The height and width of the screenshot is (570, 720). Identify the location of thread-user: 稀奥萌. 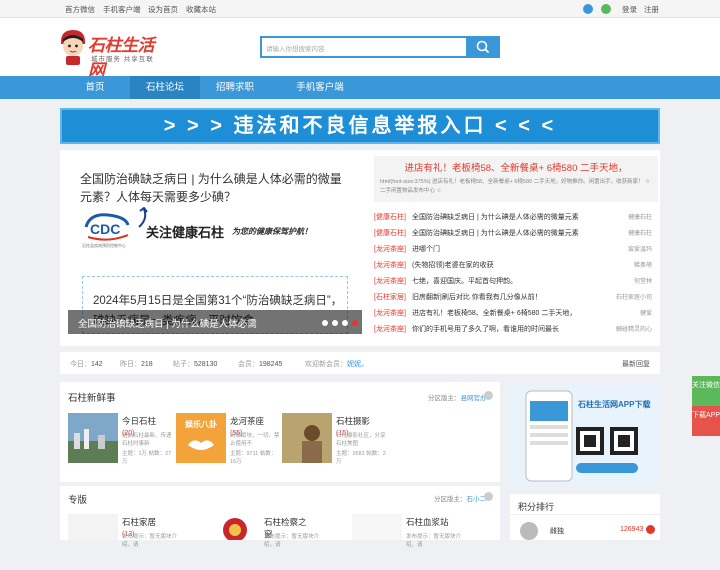
(643, 264).